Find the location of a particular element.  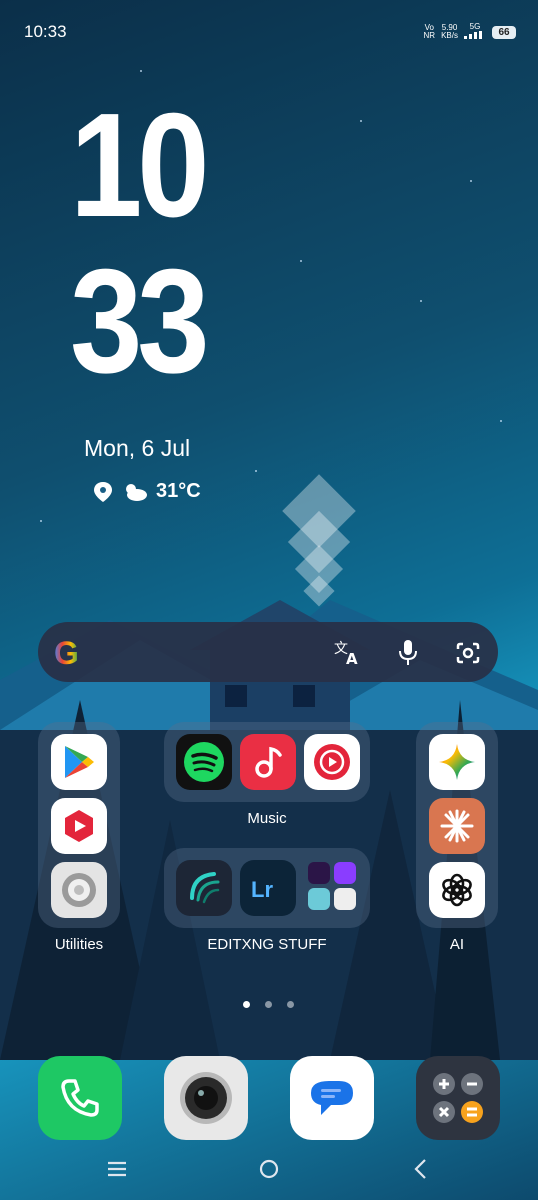

folder-ai is located at coordinates (457, 825).